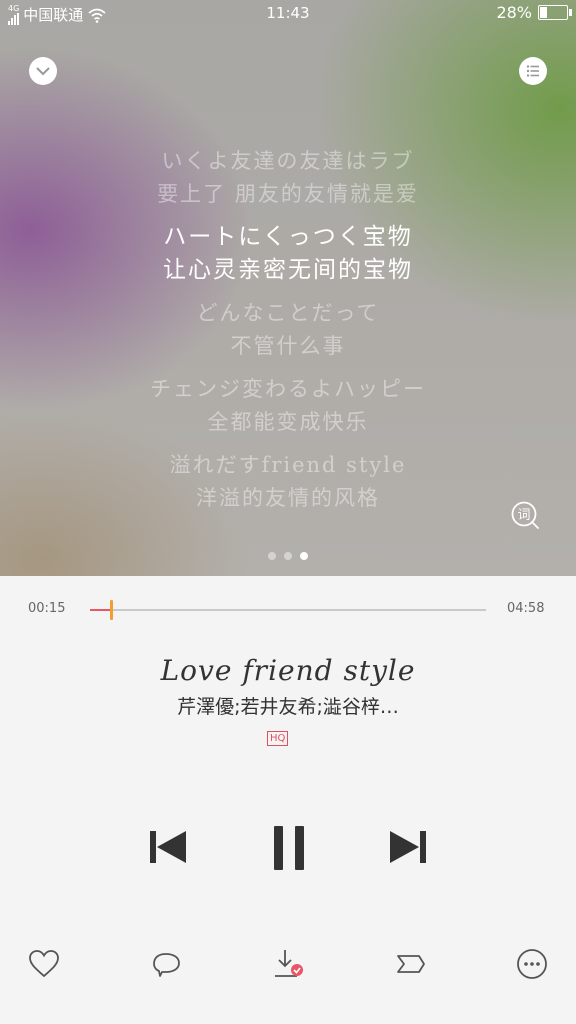  Describe the element at coordinates (288, 330) in the screenshot. I see `lyric-line-group: どんなことだって 不管什么事` at that location.